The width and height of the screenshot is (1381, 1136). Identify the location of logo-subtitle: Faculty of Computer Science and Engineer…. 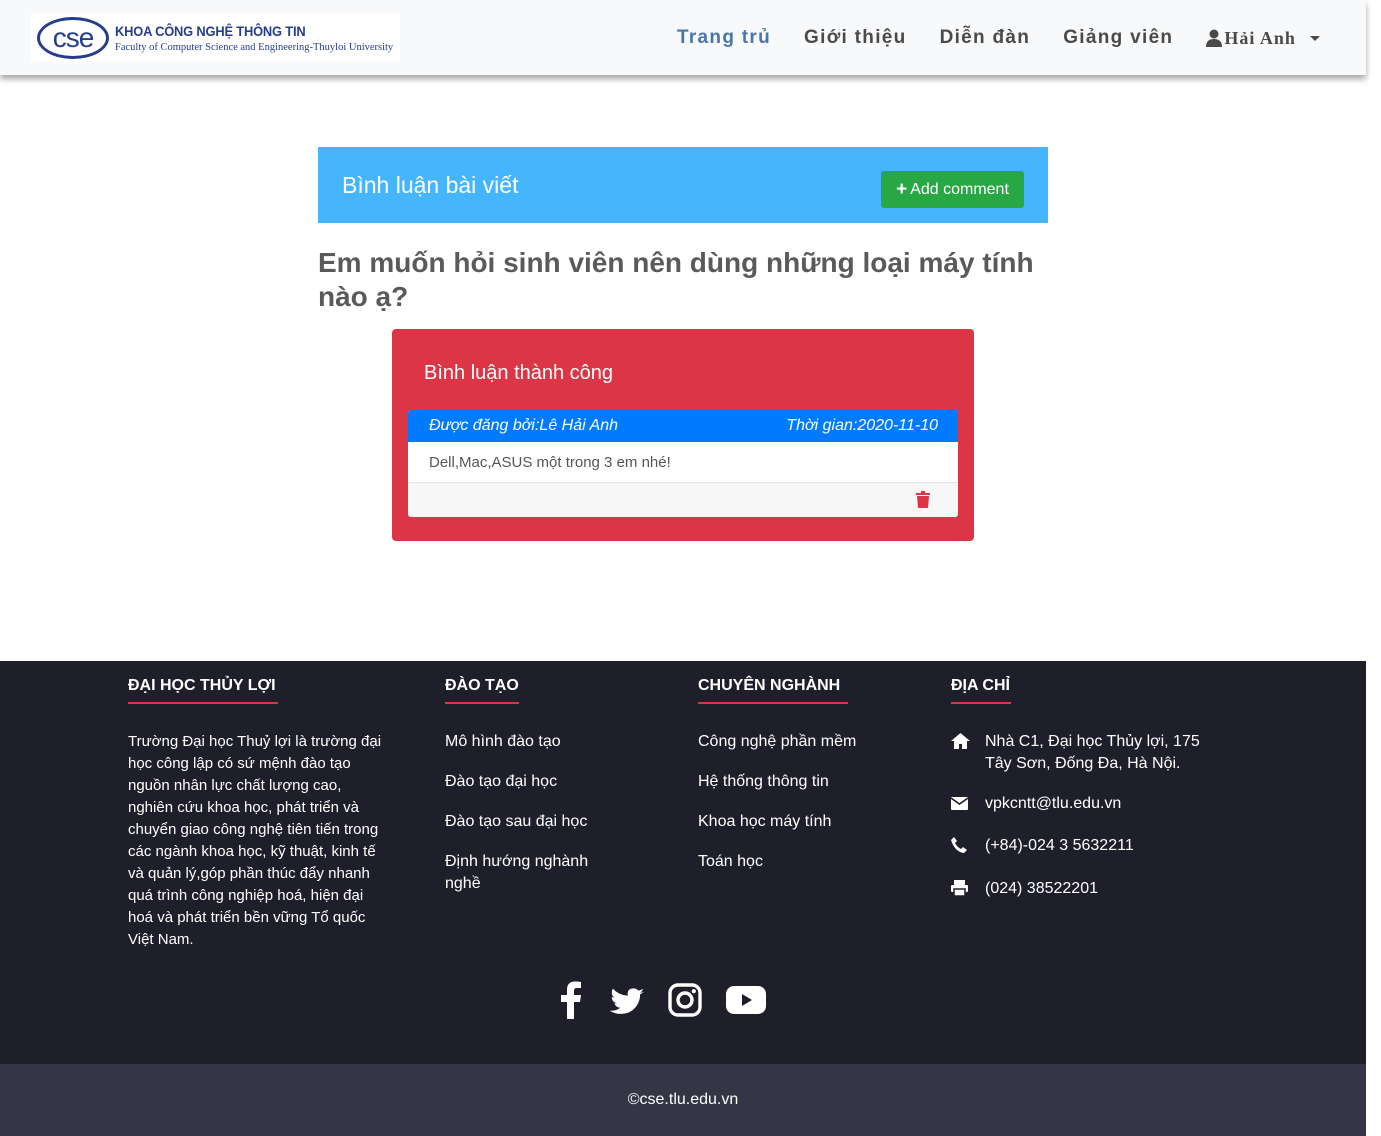
(254, 47).